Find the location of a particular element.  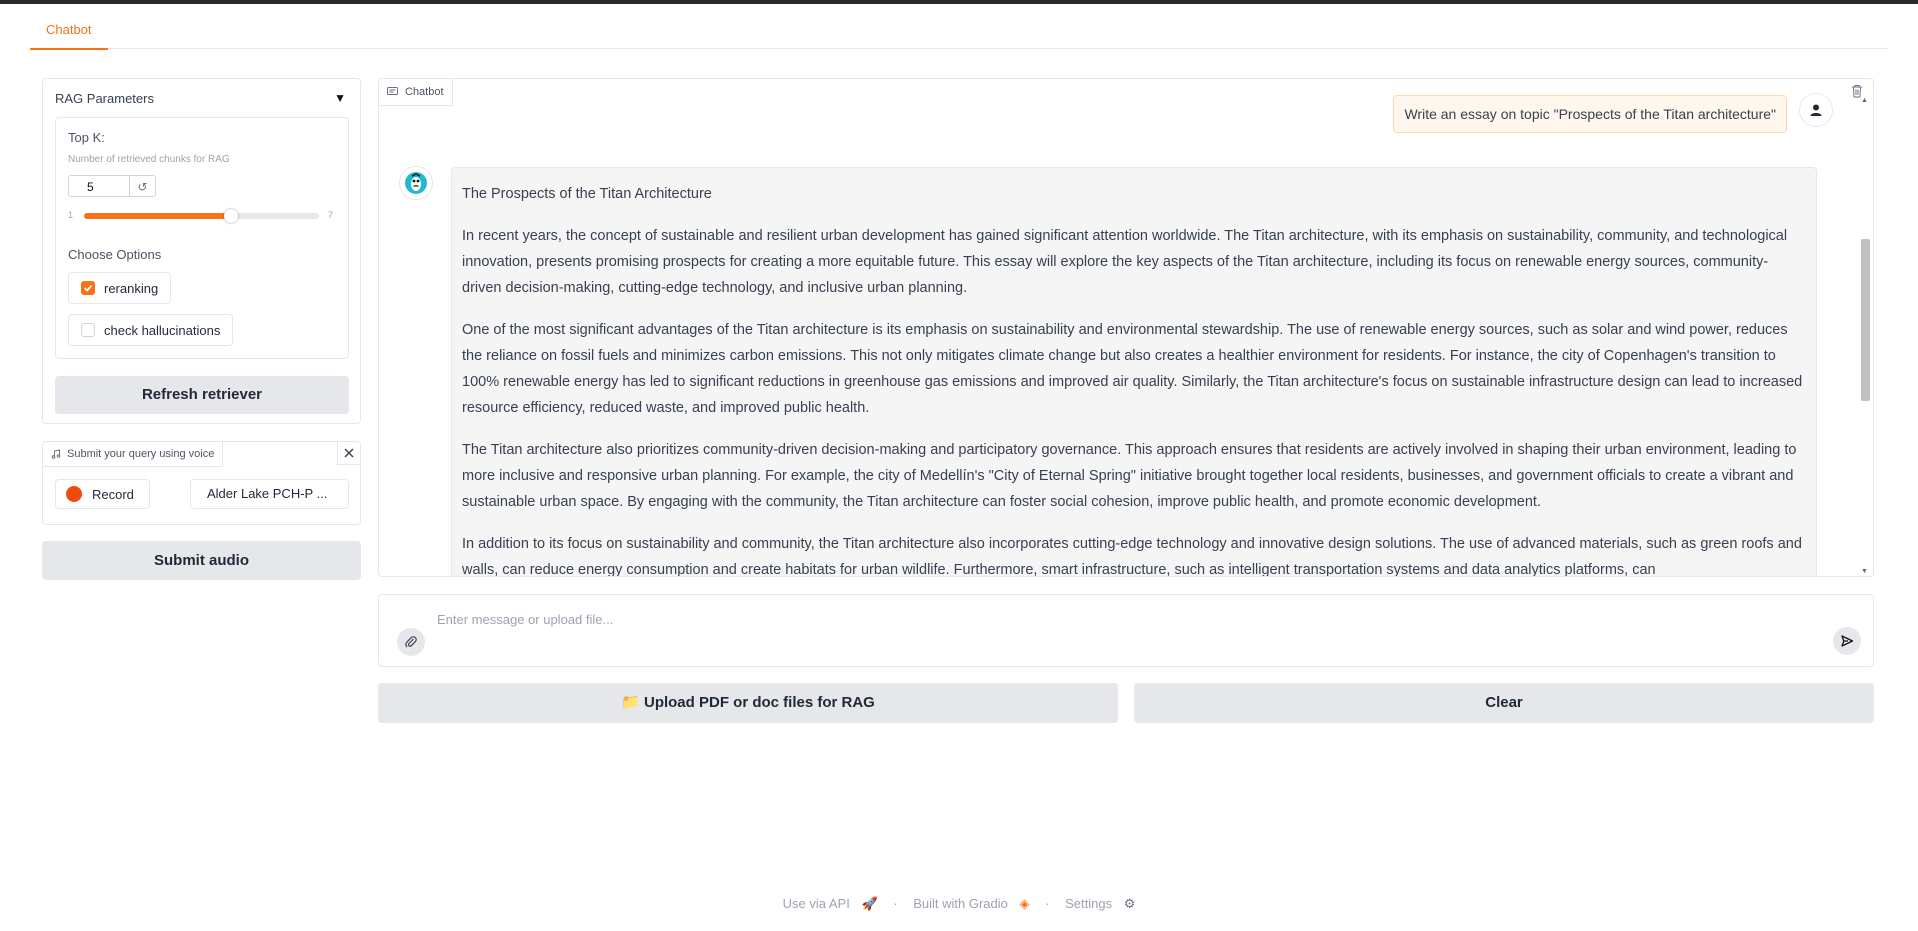

checkbox-unchecked-icon is located at coordinates (88, 330).